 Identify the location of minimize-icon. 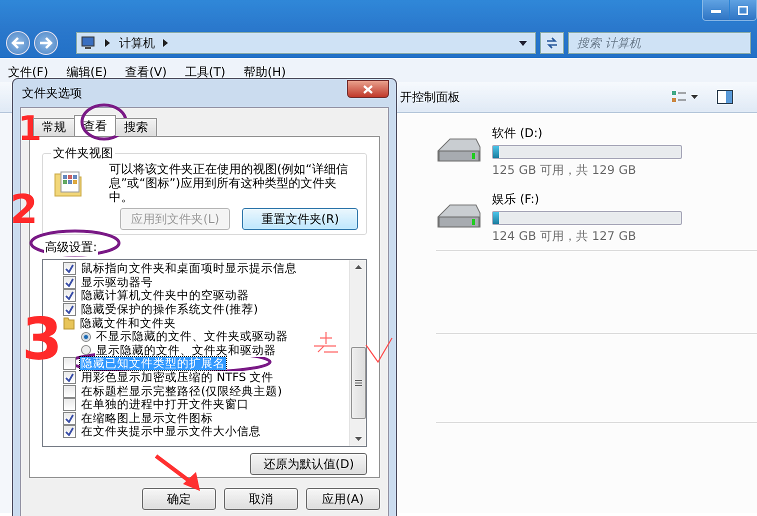
(716, 10).